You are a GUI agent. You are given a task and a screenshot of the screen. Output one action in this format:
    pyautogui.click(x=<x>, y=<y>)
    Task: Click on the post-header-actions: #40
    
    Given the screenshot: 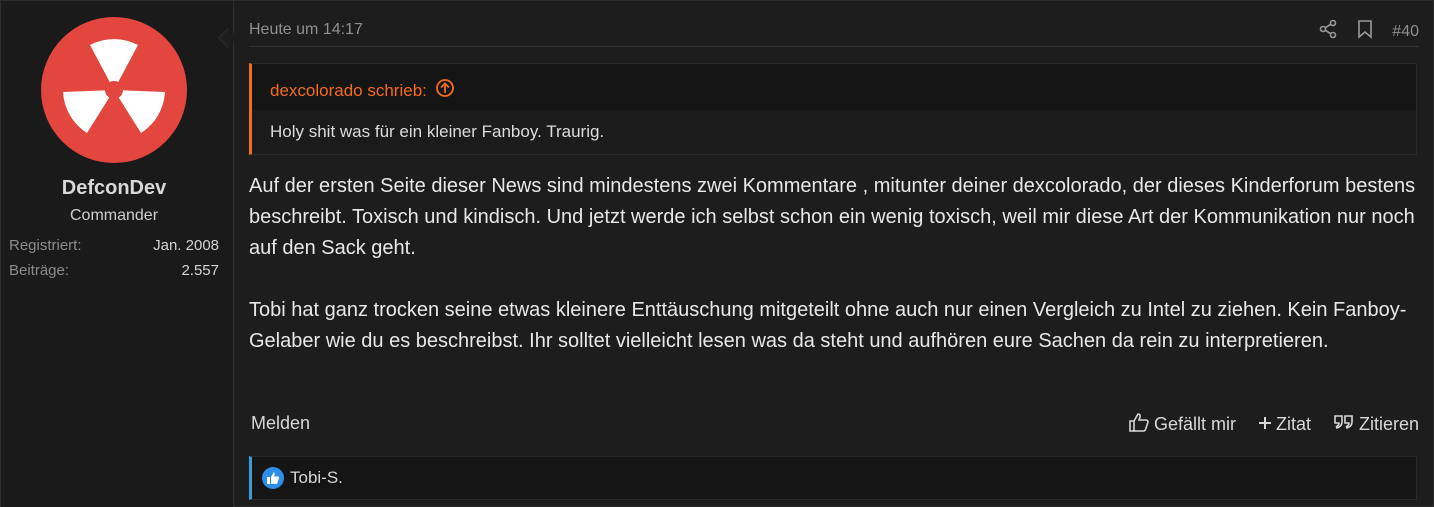 What is the action you would take?
    pyautogui.click(x=1368, y=31)
    